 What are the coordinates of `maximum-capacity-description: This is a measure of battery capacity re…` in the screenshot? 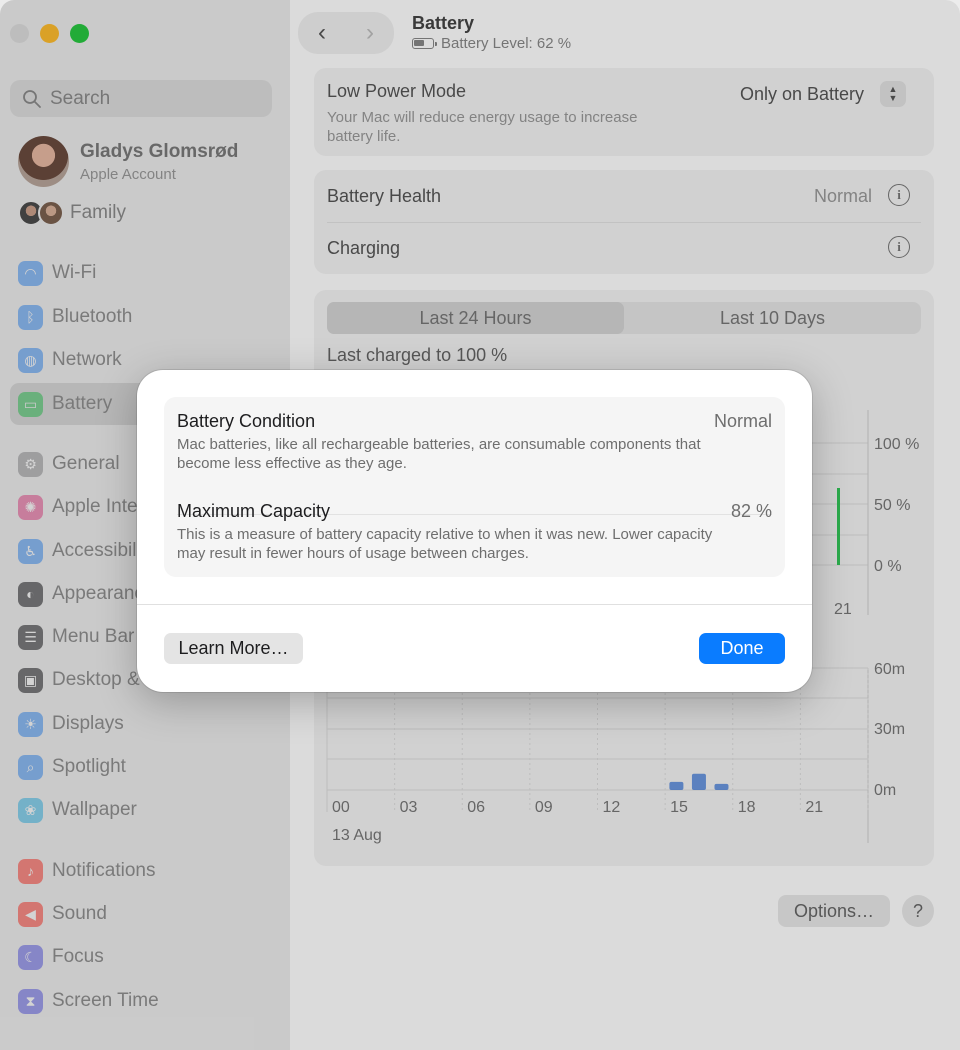 It's located at (445, 544).